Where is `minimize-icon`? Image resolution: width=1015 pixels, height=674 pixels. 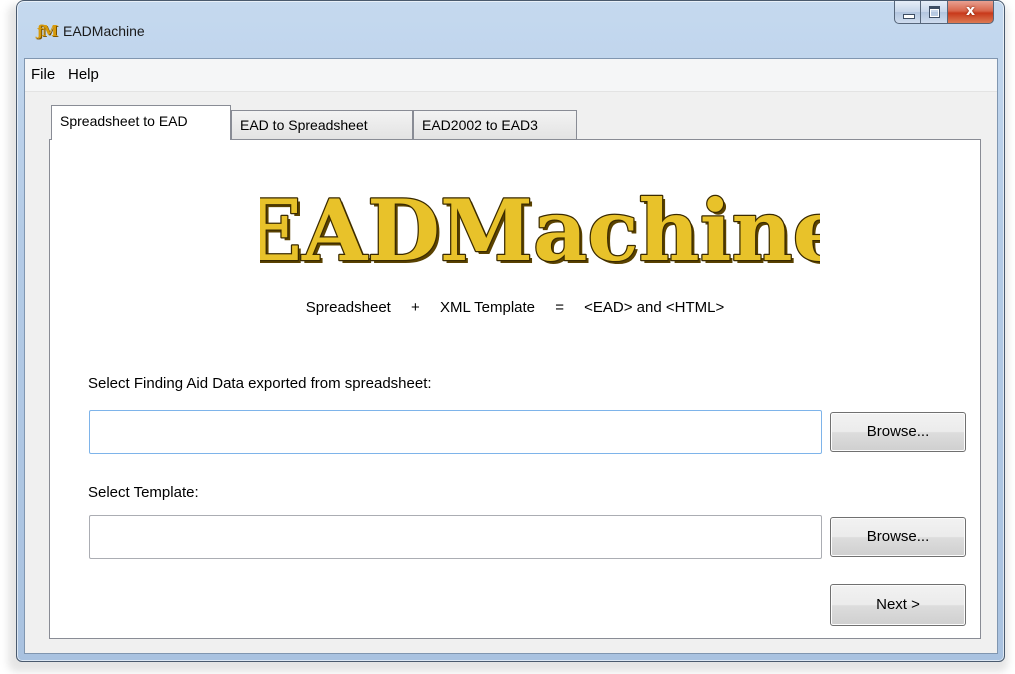 minimize-icon is located at coordinates (909, 16).